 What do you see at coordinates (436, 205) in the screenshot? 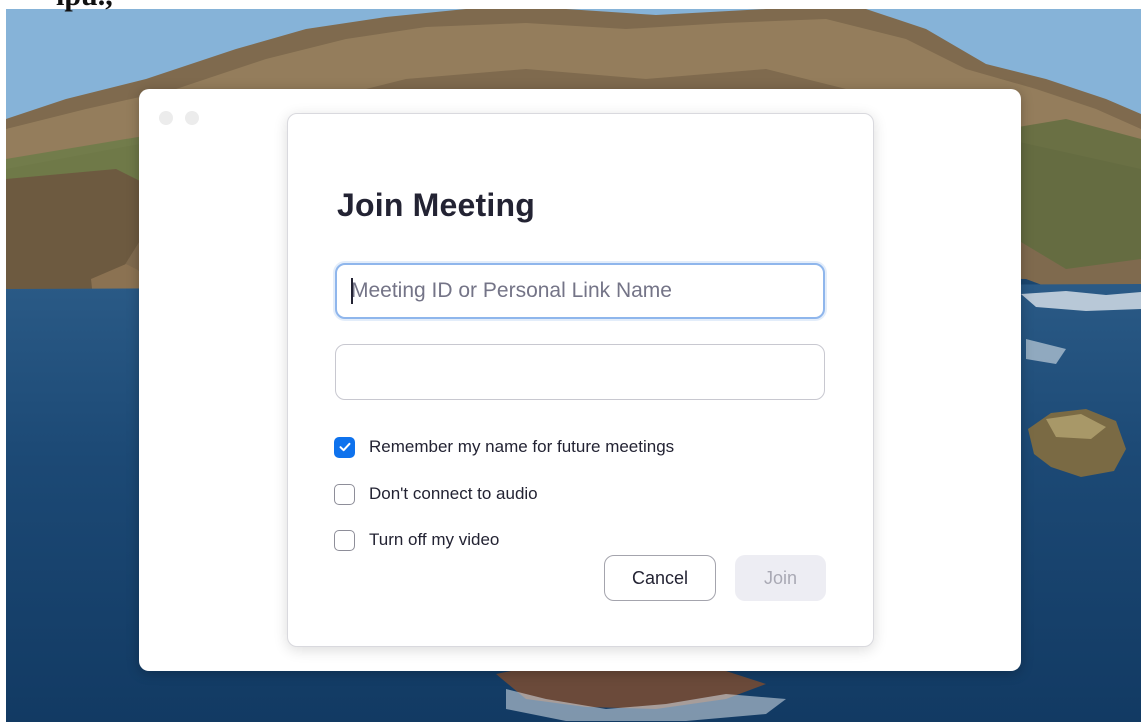
I see `dialog-title: Join Meeting` at bounding box center [436, 205].